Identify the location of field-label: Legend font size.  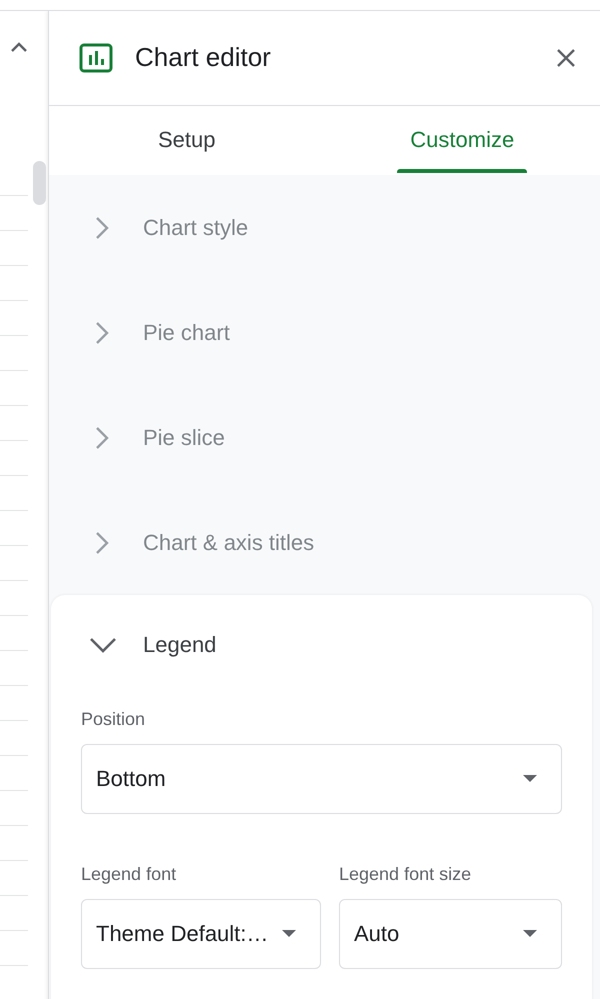
(405, 874).